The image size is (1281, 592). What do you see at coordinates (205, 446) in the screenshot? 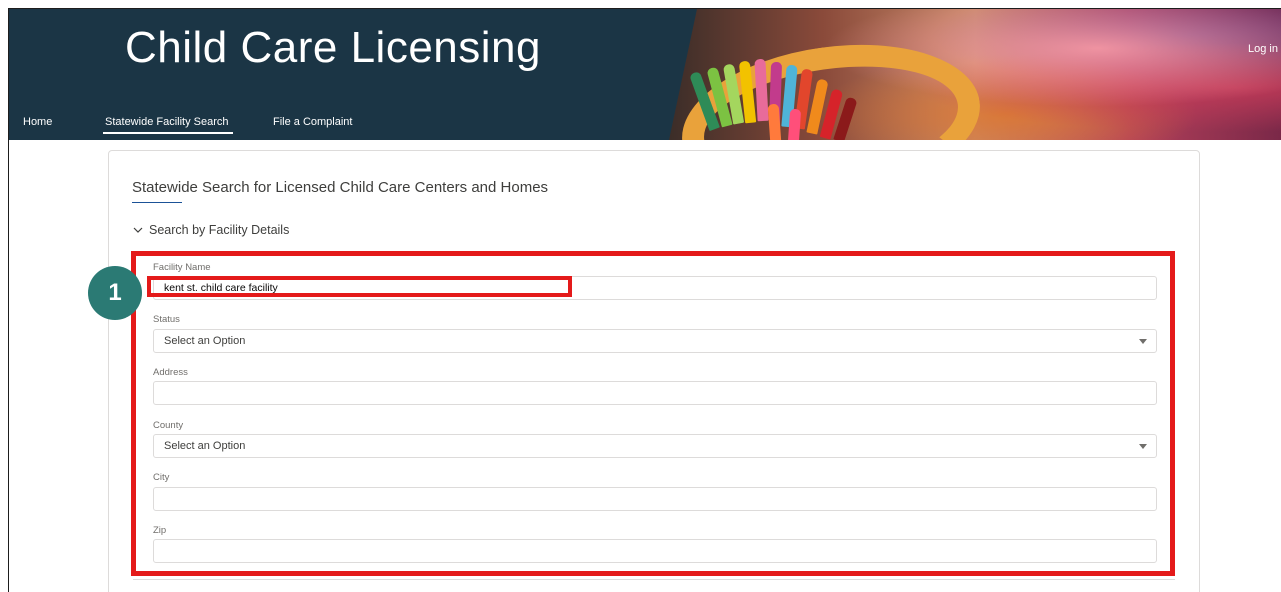
I see `county-select-value: Select an Option` at bounding box center [205, 446].